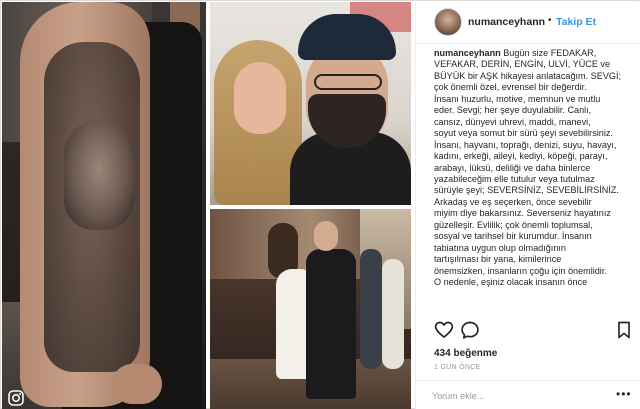  I want to click on caption-line: VEFAKAR, DERİN, ENGİN, ULVİ, YÜCE ve, so click(522, 64).